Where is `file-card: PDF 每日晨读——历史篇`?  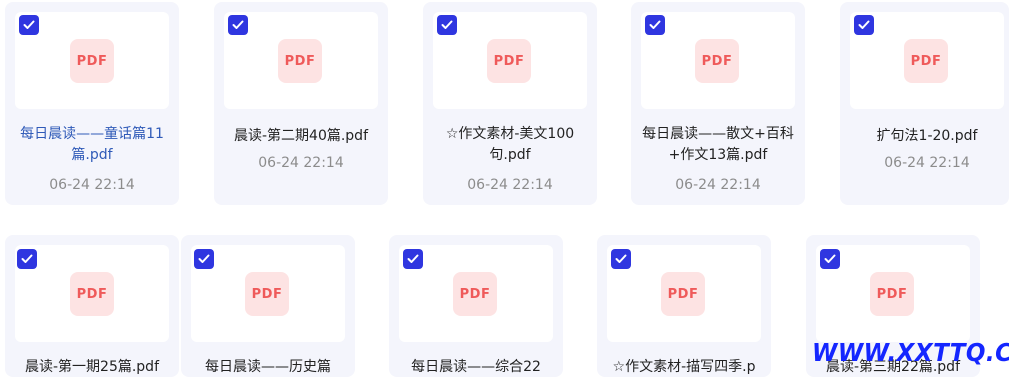
file-card: PDF 每日晨读——历史篇 is located at coordinates (268, 306).